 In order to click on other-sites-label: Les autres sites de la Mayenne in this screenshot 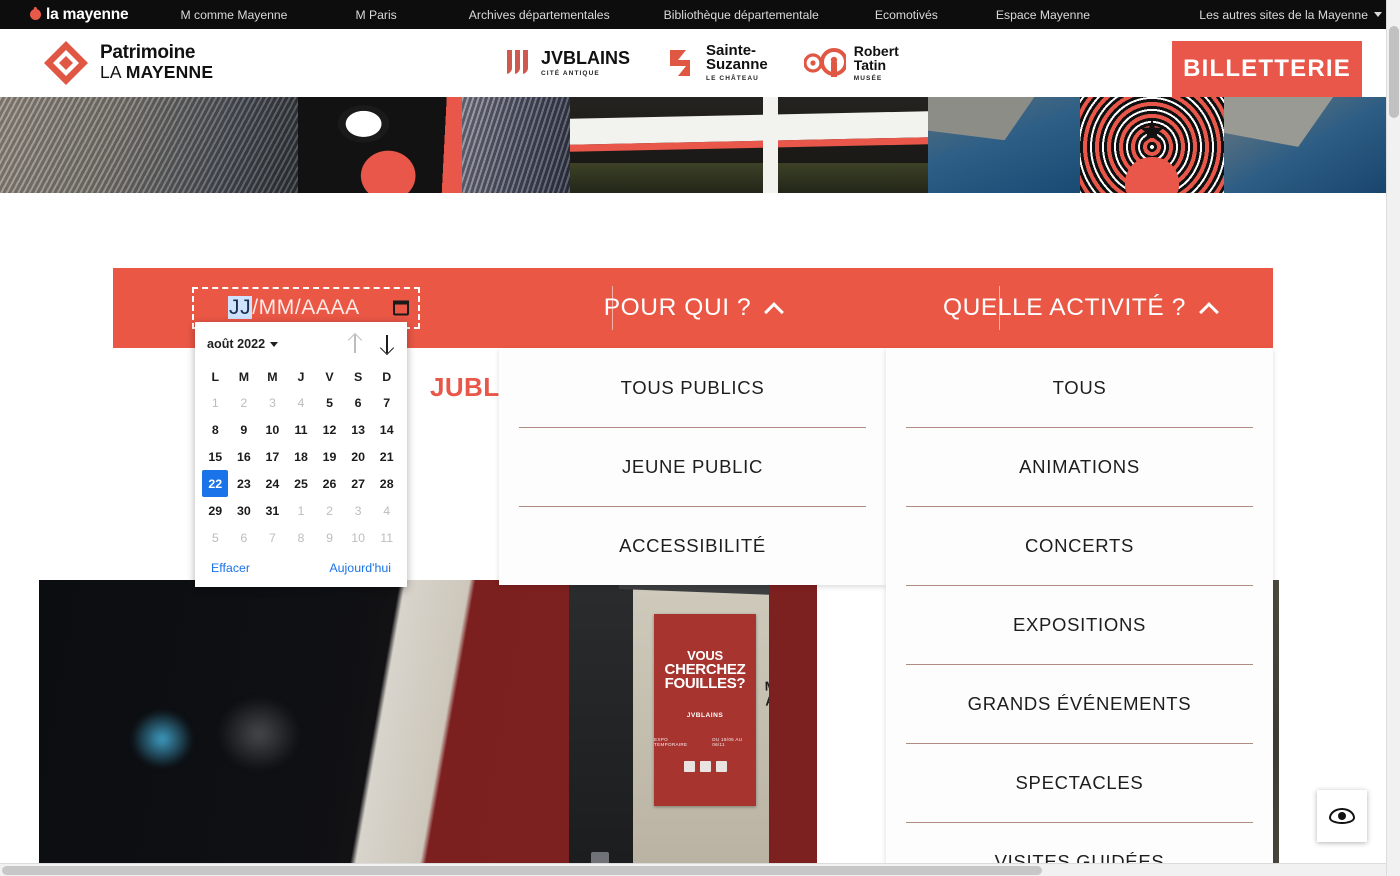, I will do `click(1283, 14)`.